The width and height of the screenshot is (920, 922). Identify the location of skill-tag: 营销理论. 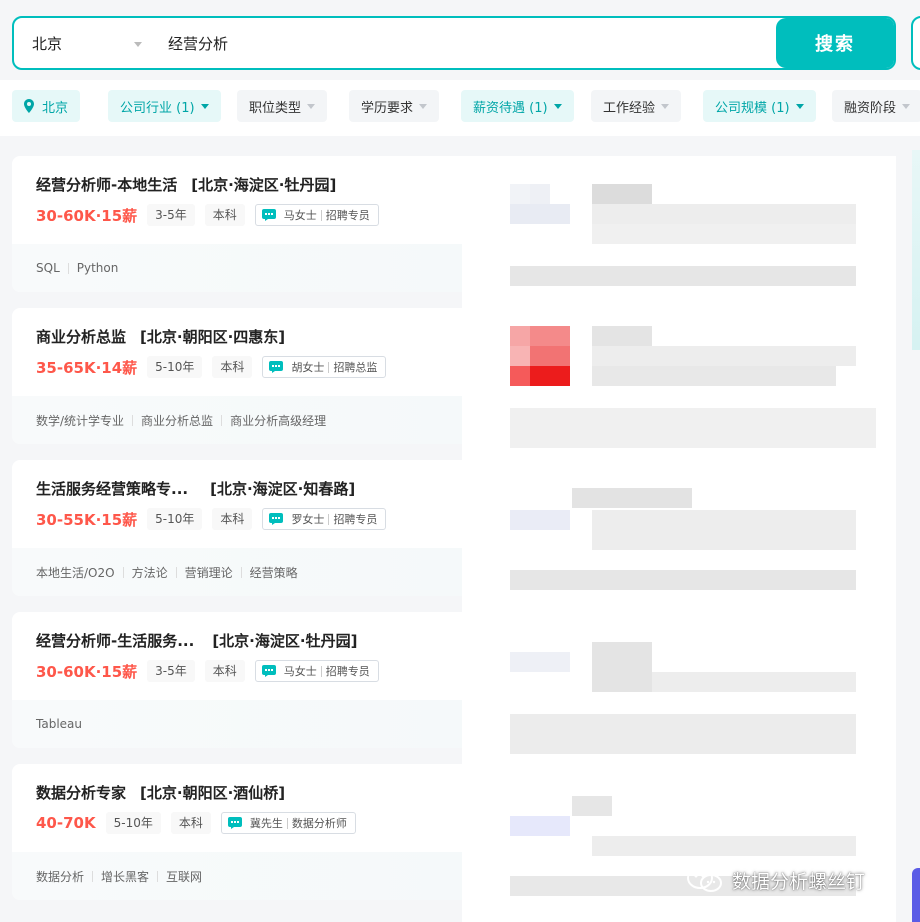
(208, 572).